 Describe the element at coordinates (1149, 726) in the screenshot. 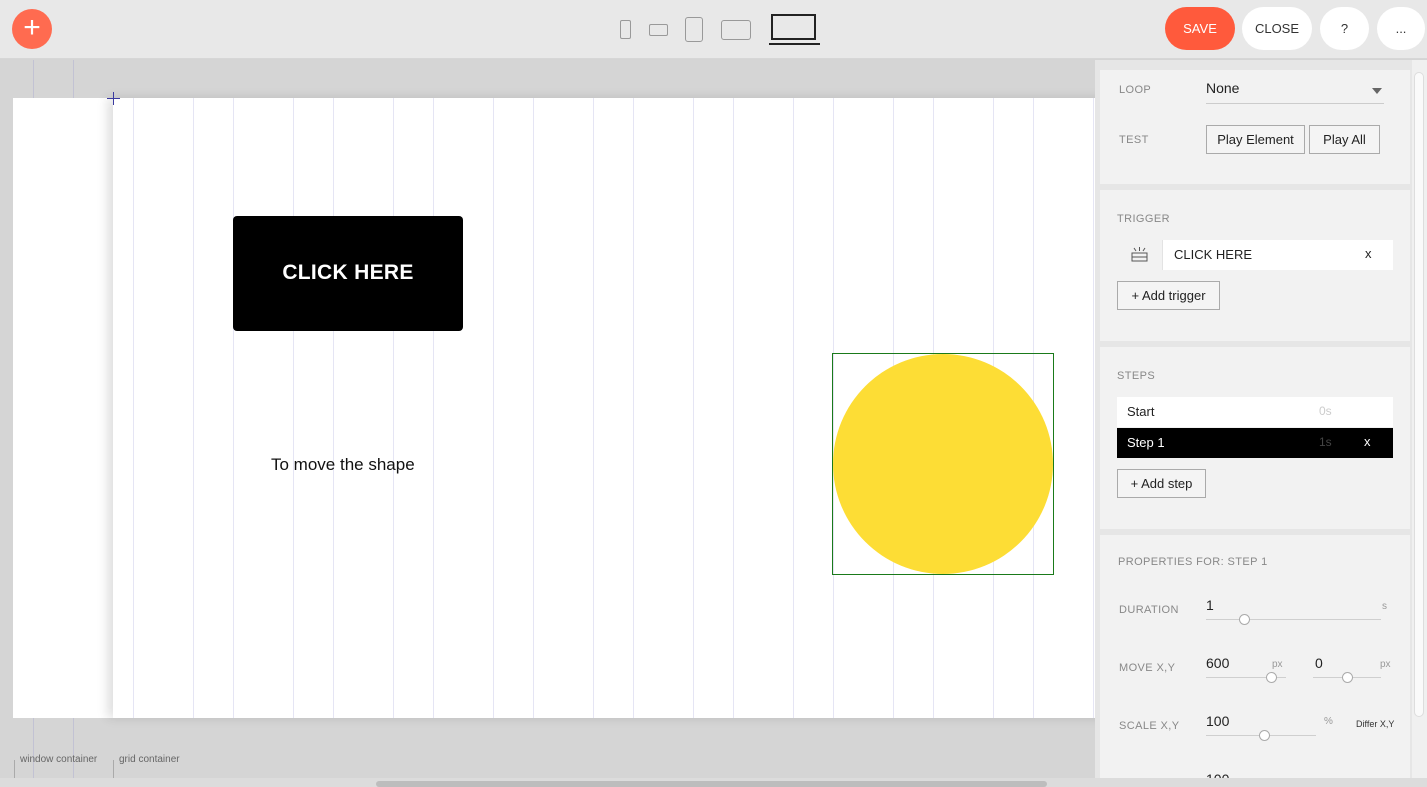

I see `scale-label: SCALE X,Y` at that location.